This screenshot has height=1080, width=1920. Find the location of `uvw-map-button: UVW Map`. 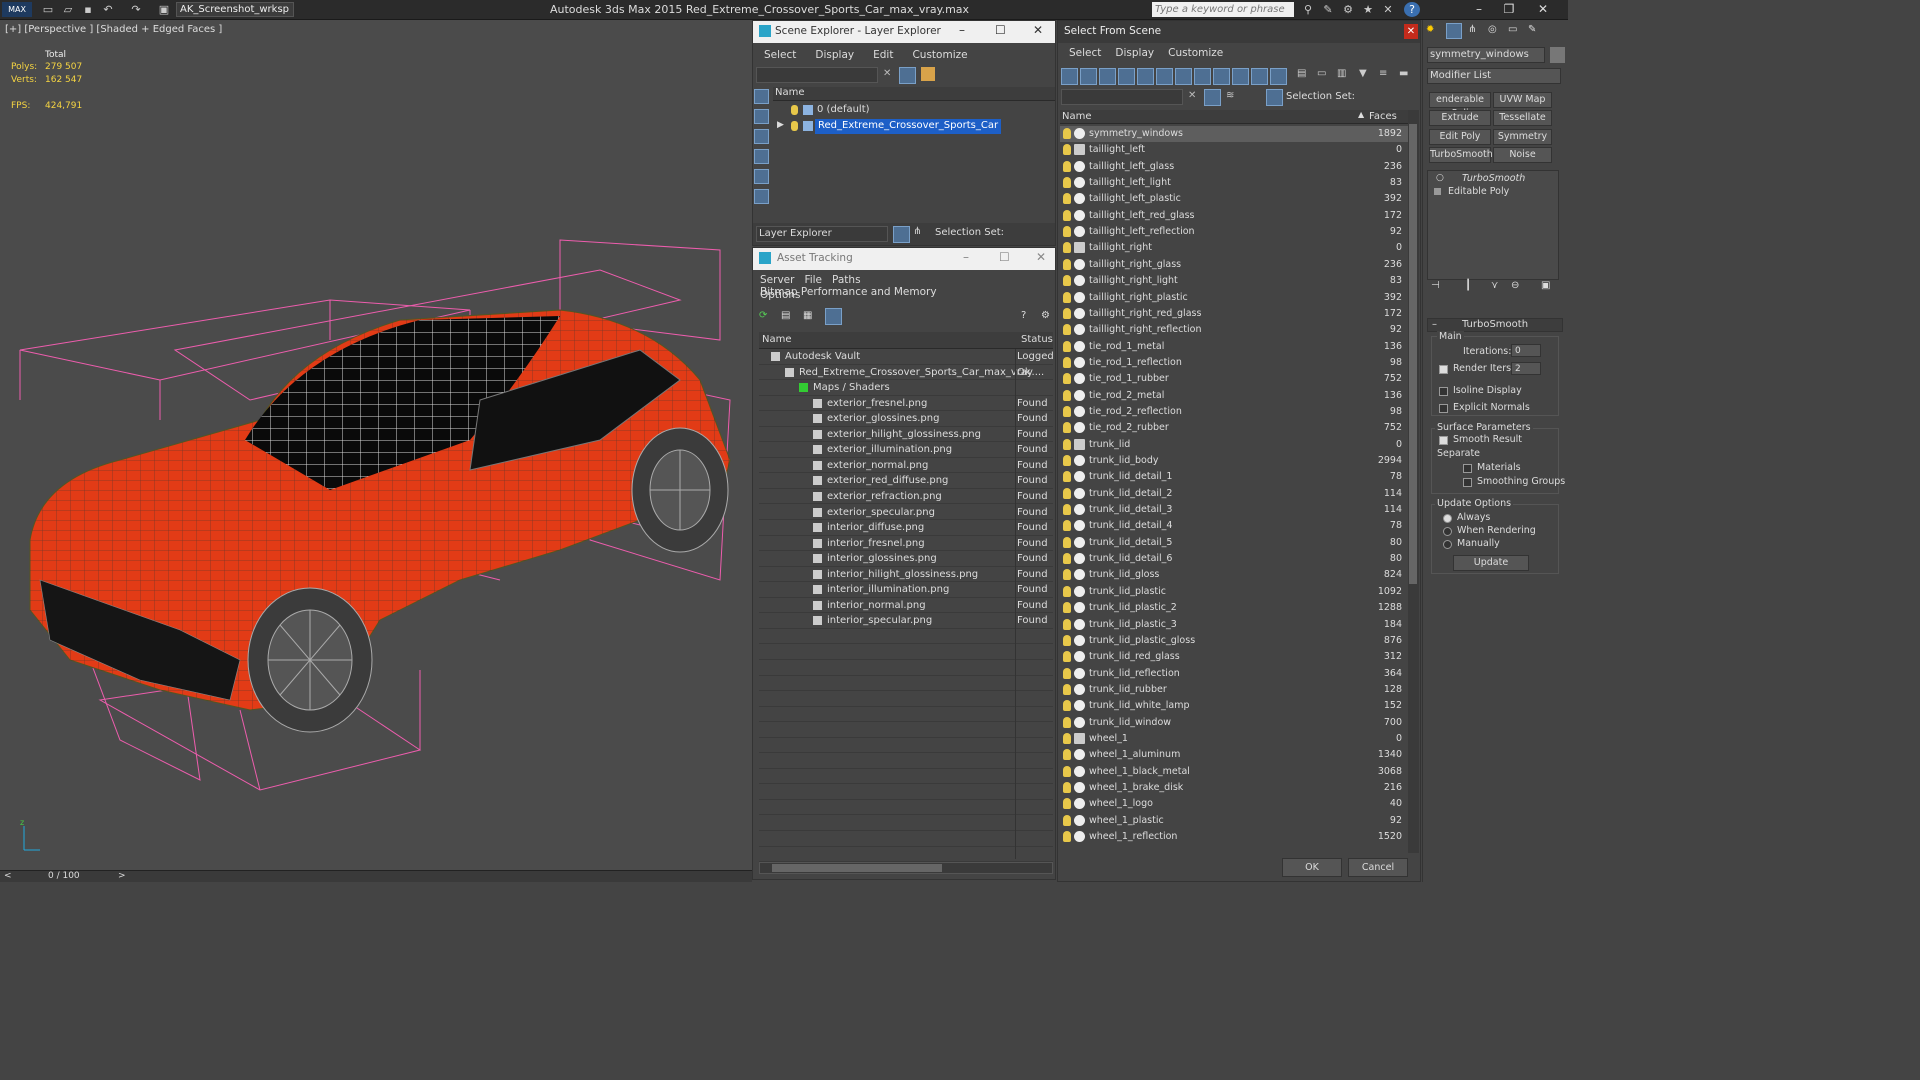

uvw-map-button: UVW Map is located at coordinates (1522, 100).